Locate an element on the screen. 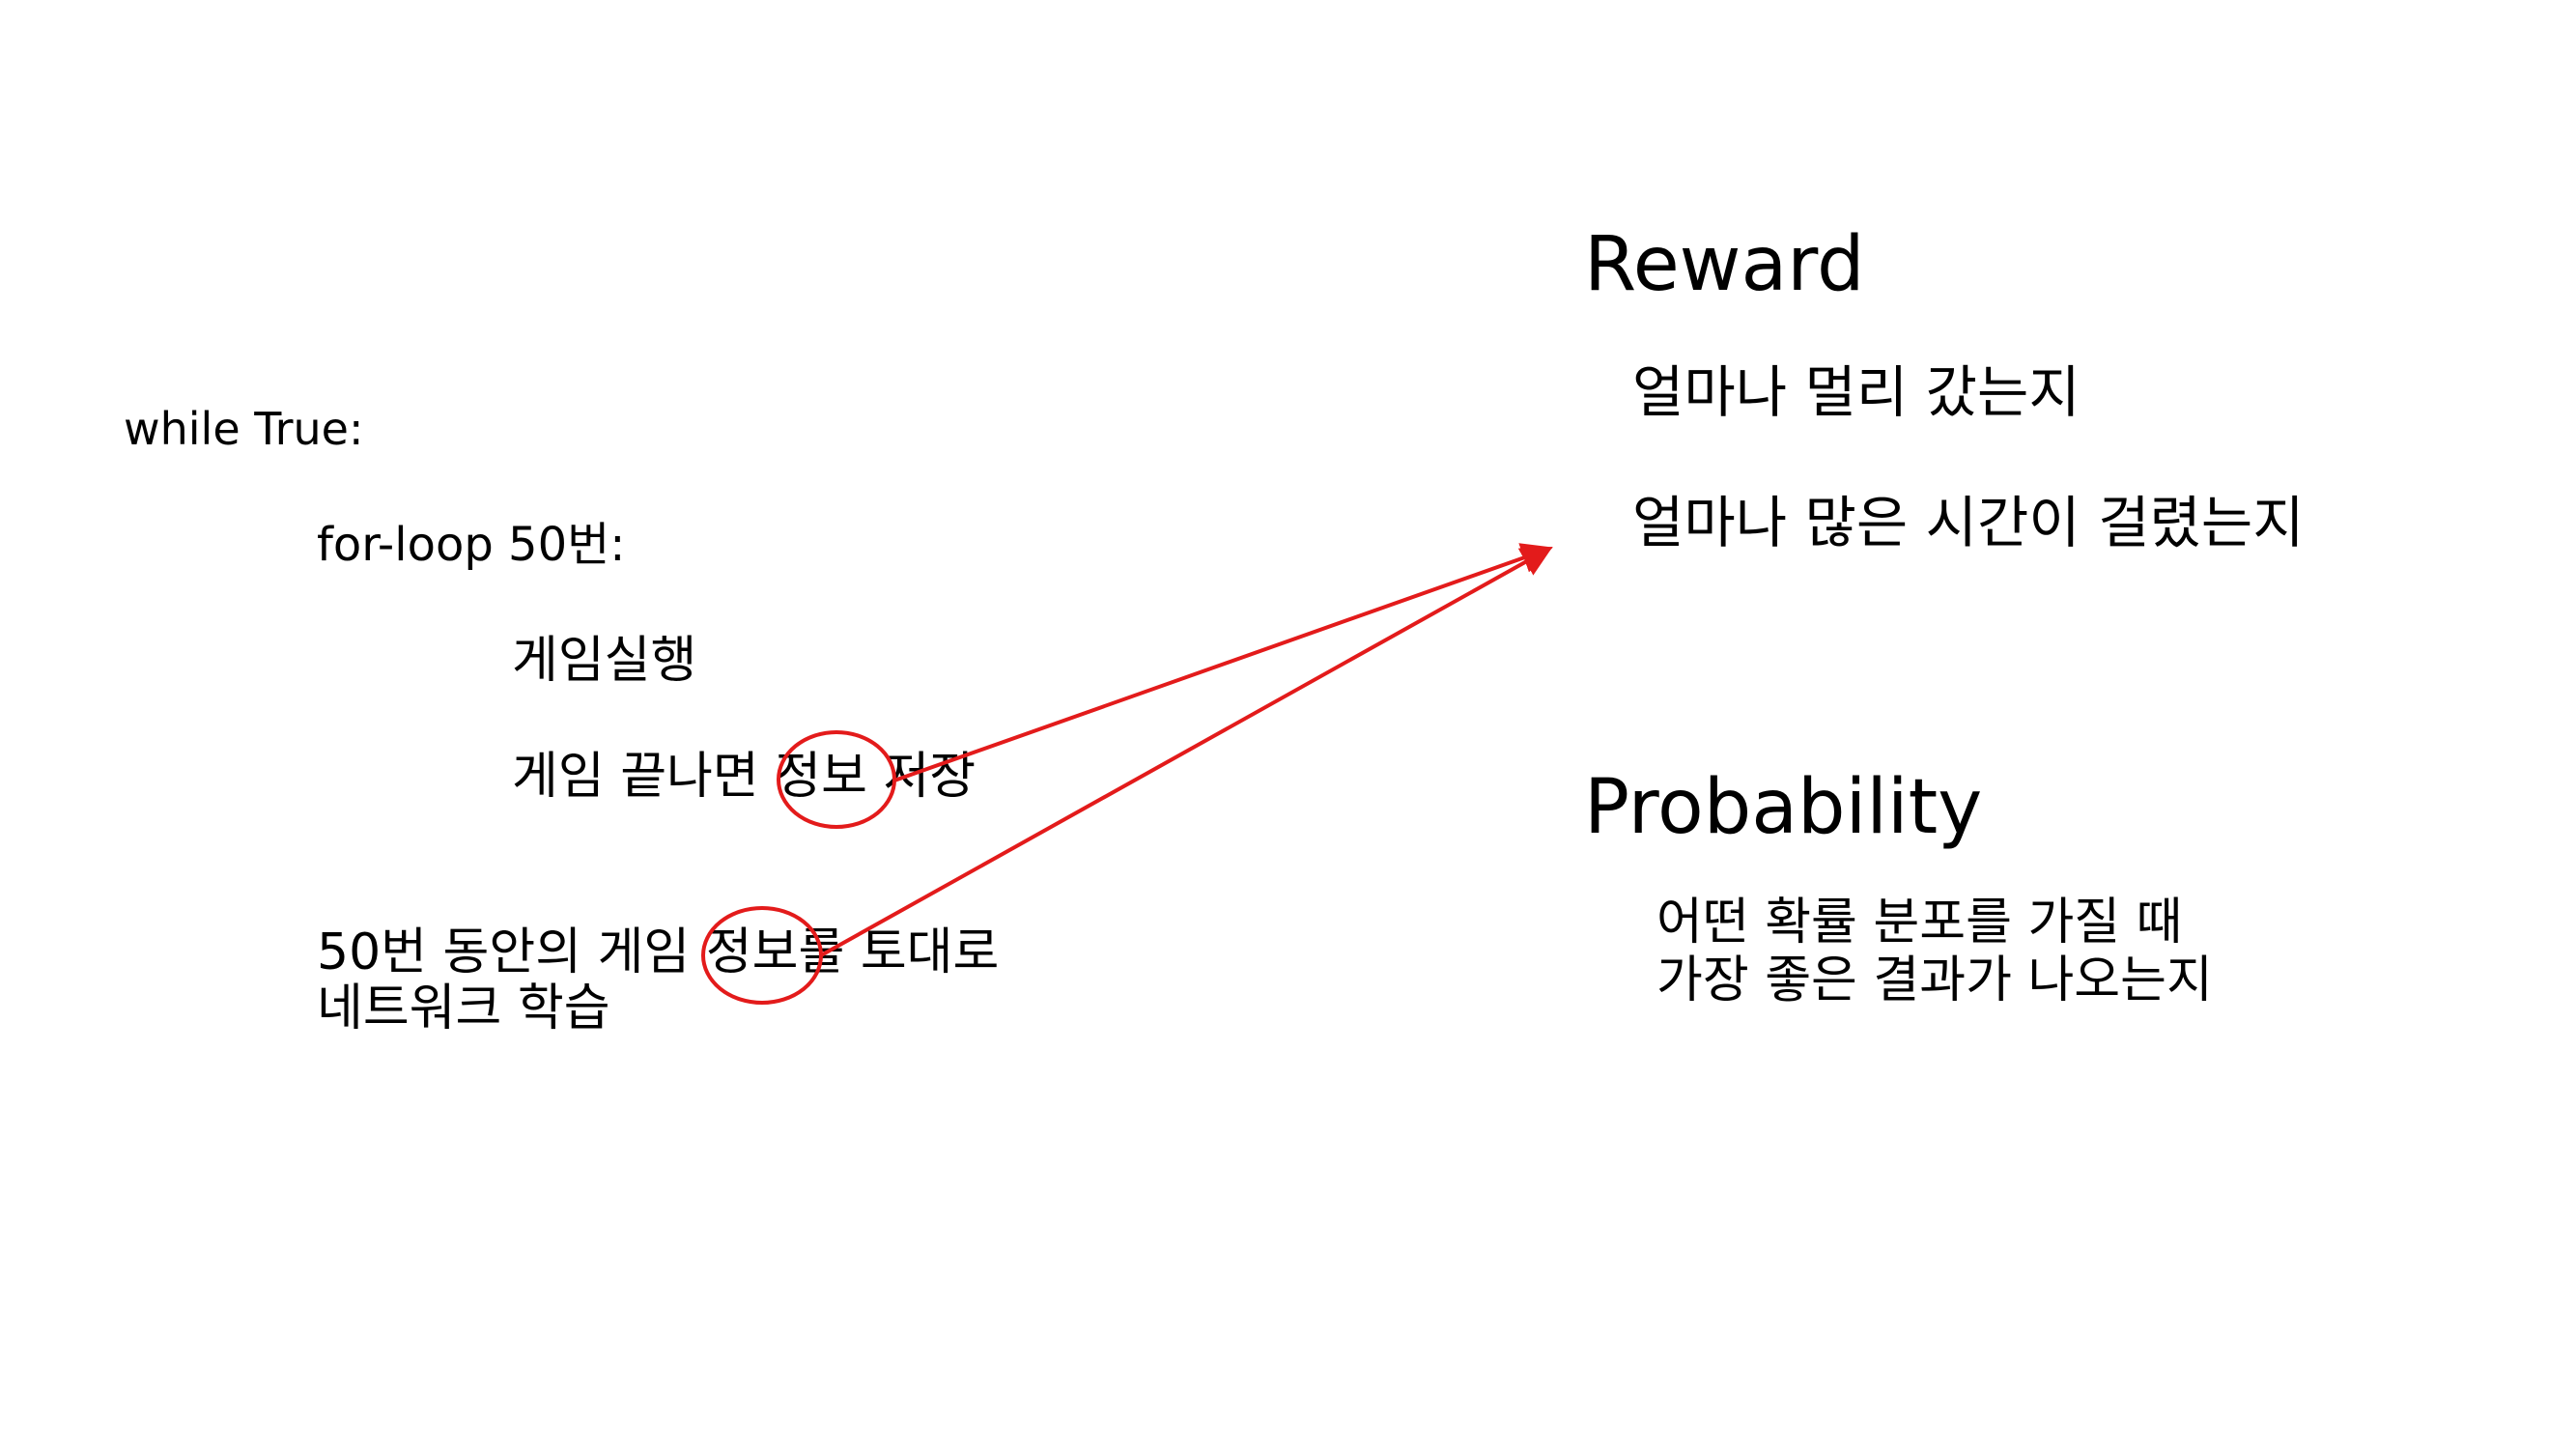 The image size is (2576, 1449). reward-item-distance: 얼마나 멀리 갔는지 is located at coordinates (1856, 392).